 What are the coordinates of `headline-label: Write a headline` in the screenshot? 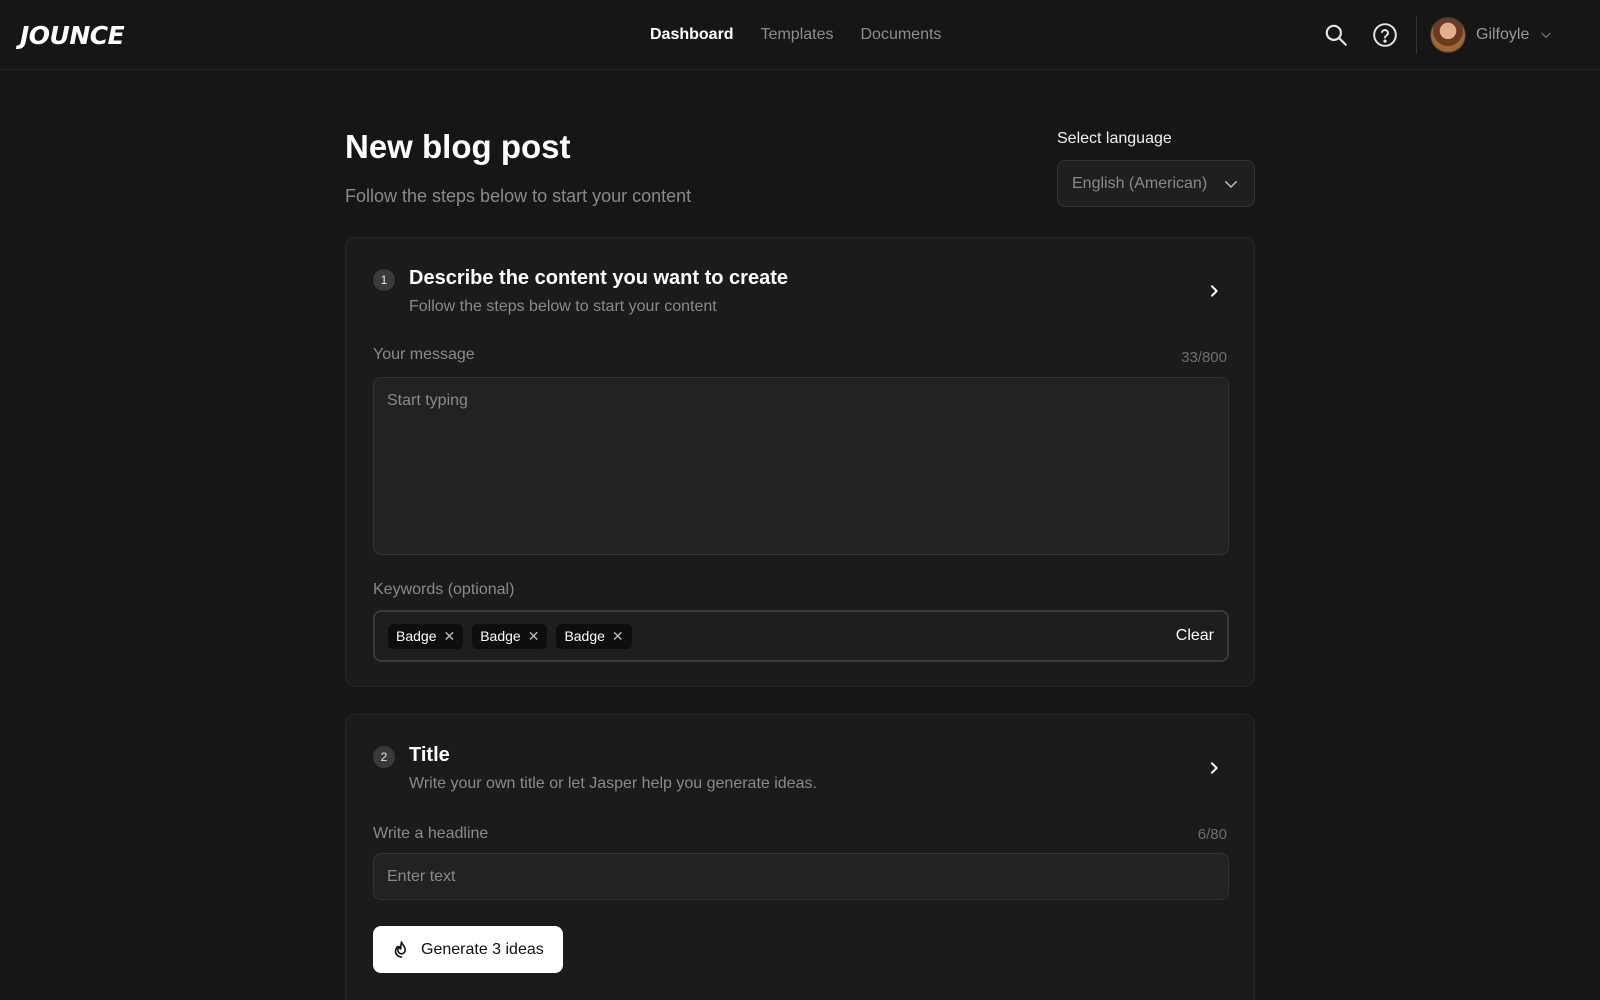 It's located at (431, 833).